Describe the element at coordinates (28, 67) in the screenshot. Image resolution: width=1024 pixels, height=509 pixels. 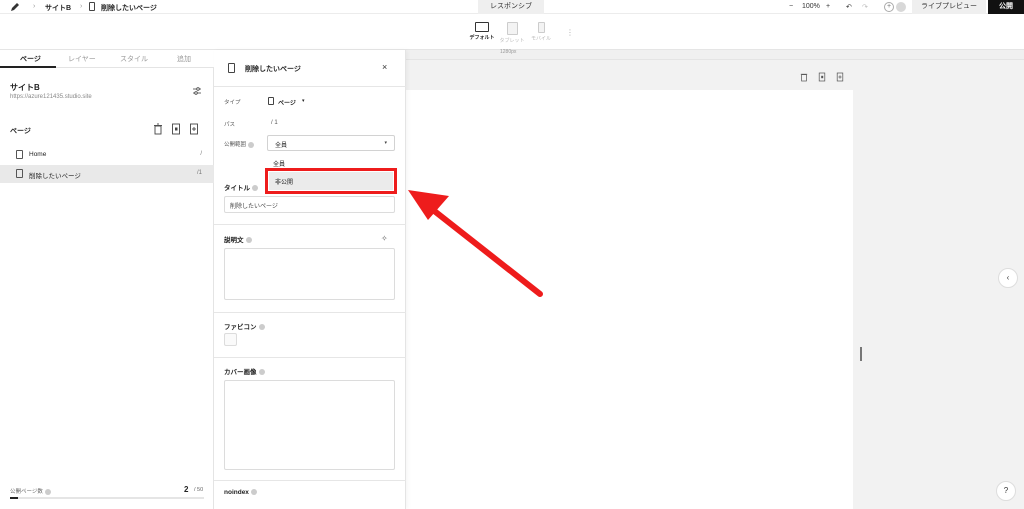
I see `active-tab-indicator` at that location.